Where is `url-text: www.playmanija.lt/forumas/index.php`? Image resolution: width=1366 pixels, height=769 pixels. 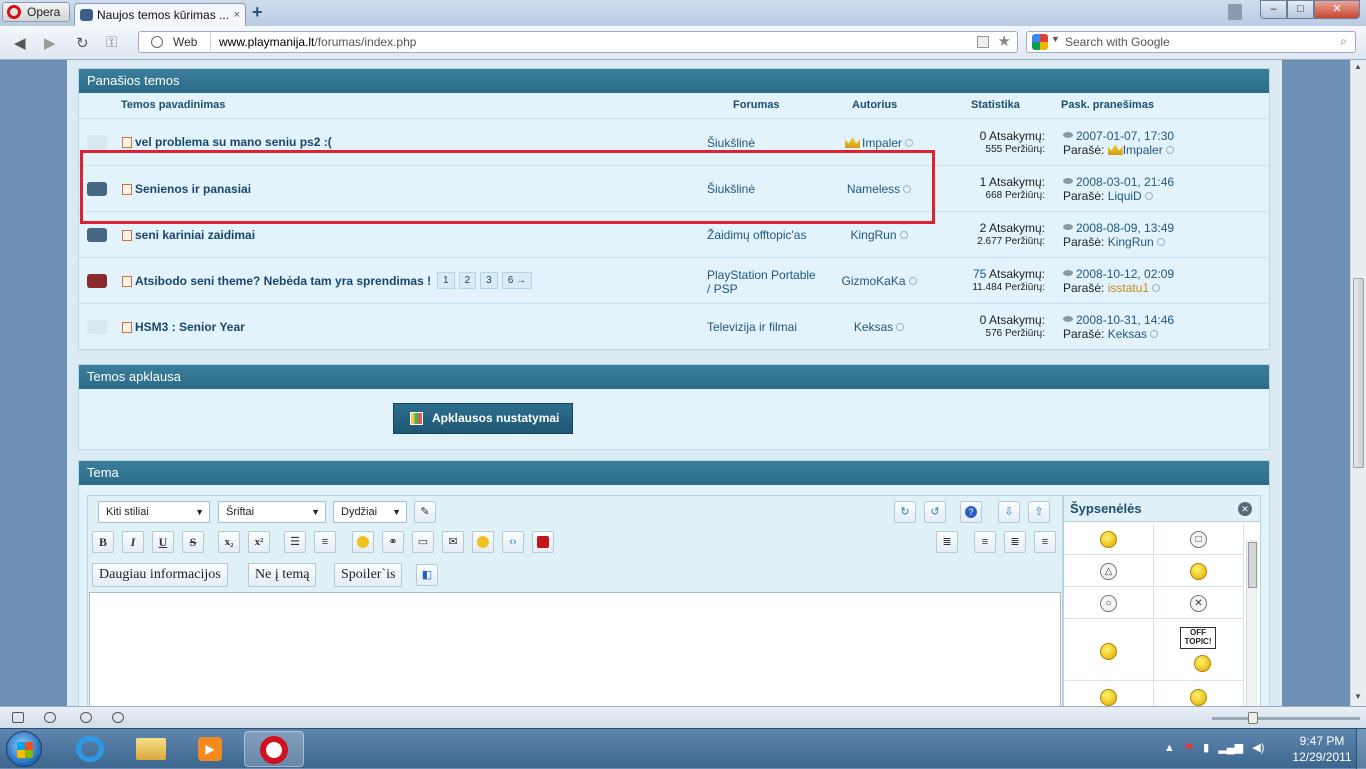
url-text: www.playmanija.lt/forumas/index.php is located at coordinates (317, 42).